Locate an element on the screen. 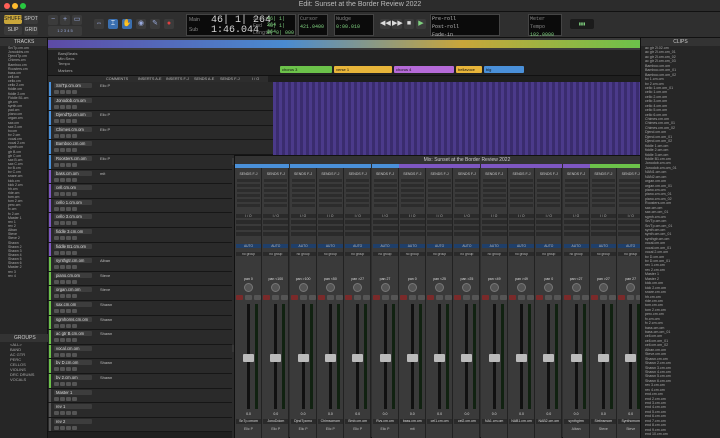  rewind-icon: ◀◀ is located at coordinates (385, 24).